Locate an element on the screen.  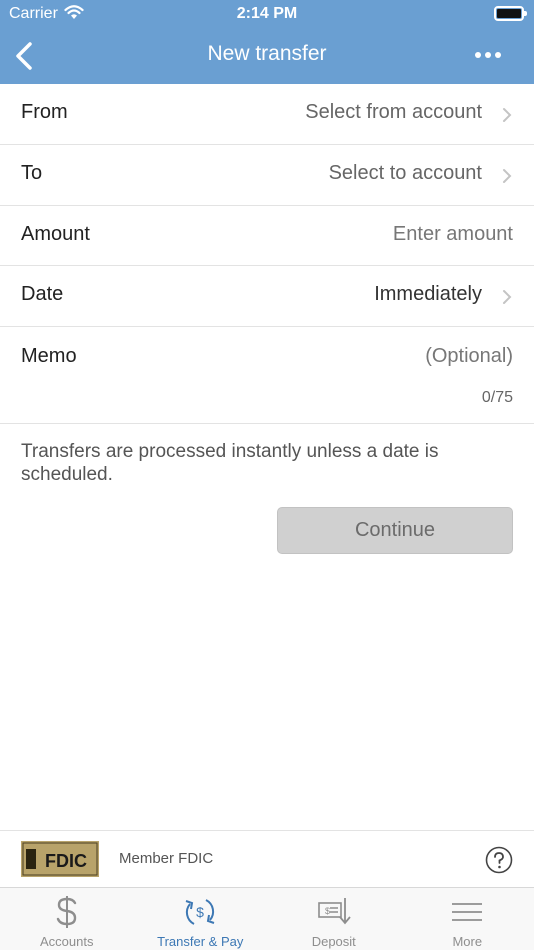
tab-bar: Accounts $ Transfer & Pay $ Deposit More is located at coordinates (267, 918).